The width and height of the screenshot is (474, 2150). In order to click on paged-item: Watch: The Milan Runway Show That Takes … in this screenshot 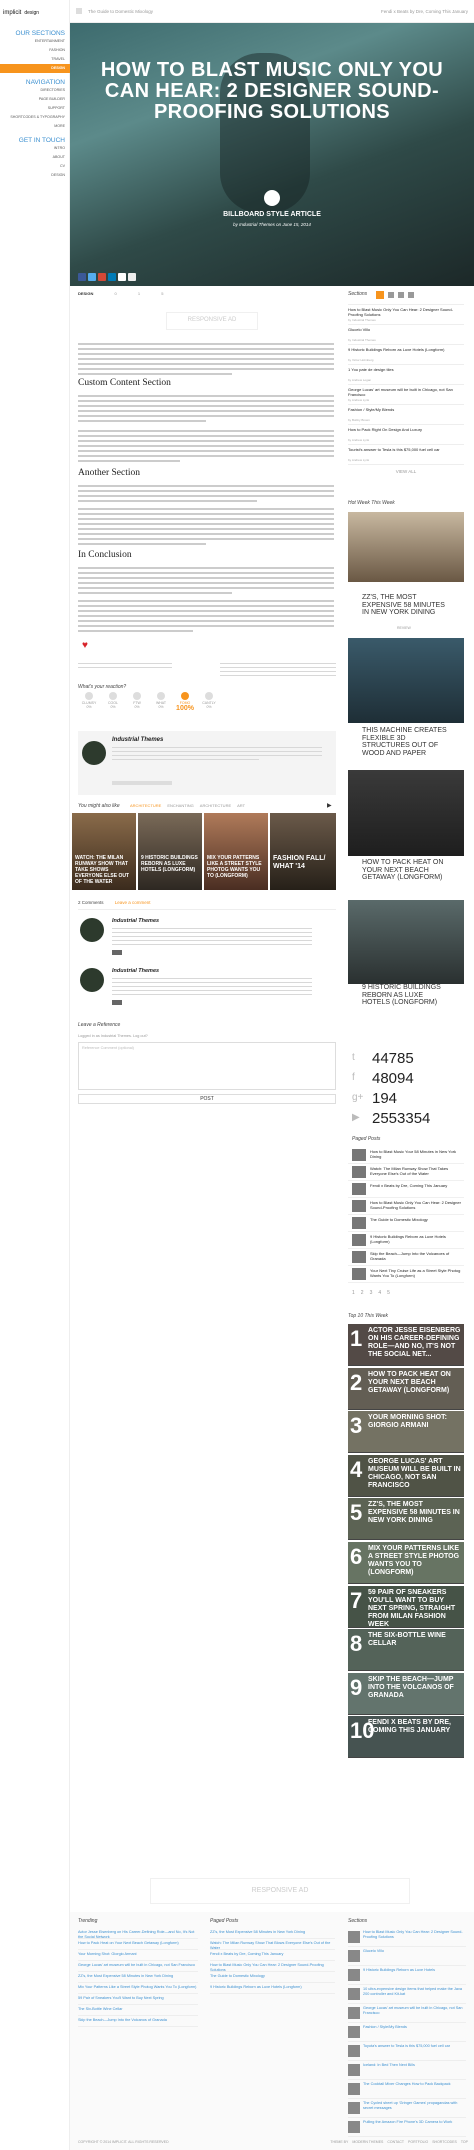, I will do `click(406, 1172)`.